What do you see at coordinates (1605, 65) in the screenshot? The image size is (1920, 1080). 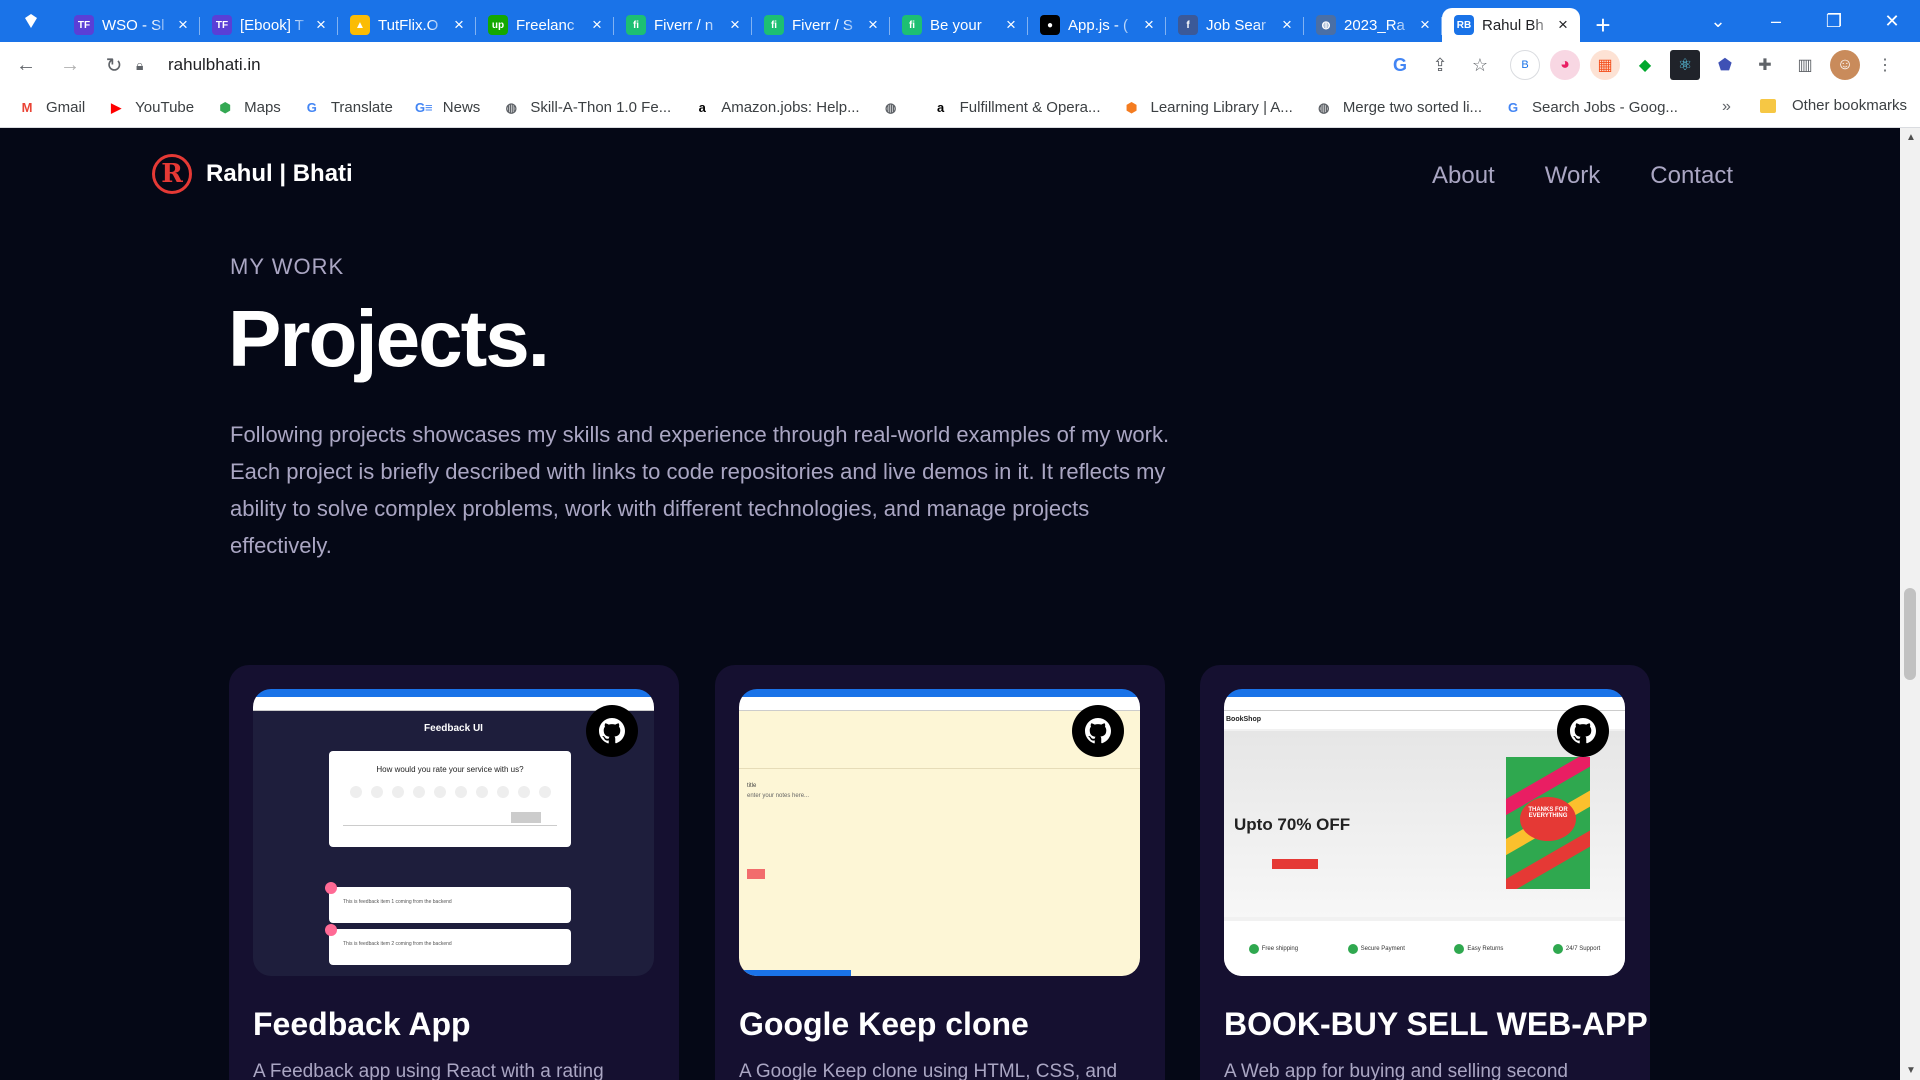 I see `extension-chart-icon: ▦` at bounding box center [1605, 65].